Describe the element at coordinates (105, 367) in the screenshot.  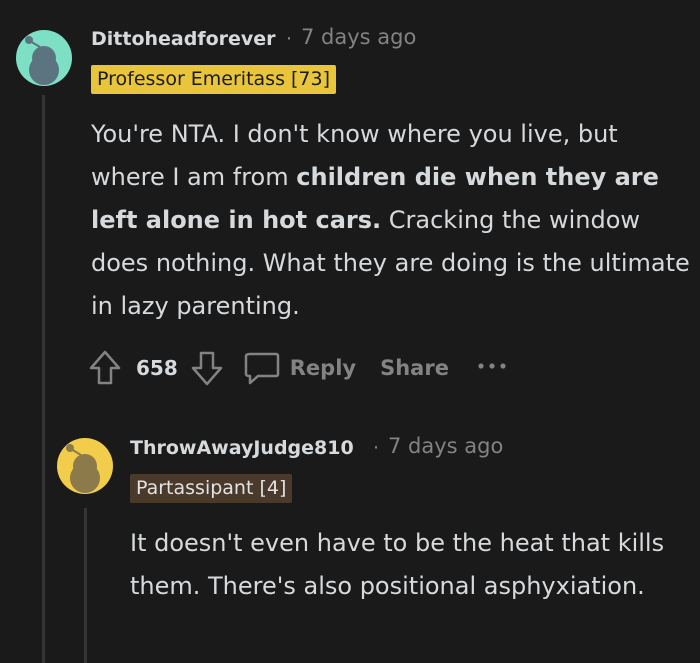
I see `upvote-icon` at that location.